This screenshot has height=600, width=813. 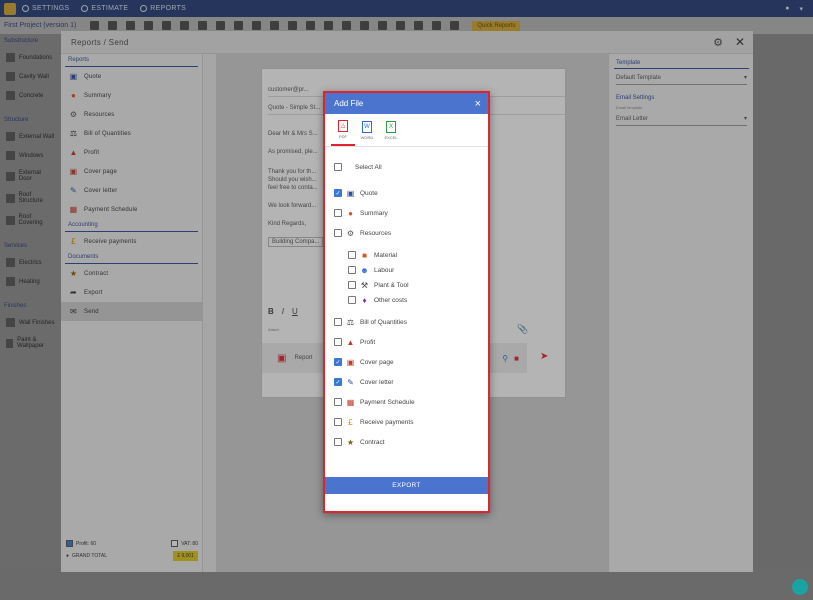 What do you see at coordinates (350, 442) in the screenshot?
I see `handshake-icon: ★` at bounding box center [350, 442].